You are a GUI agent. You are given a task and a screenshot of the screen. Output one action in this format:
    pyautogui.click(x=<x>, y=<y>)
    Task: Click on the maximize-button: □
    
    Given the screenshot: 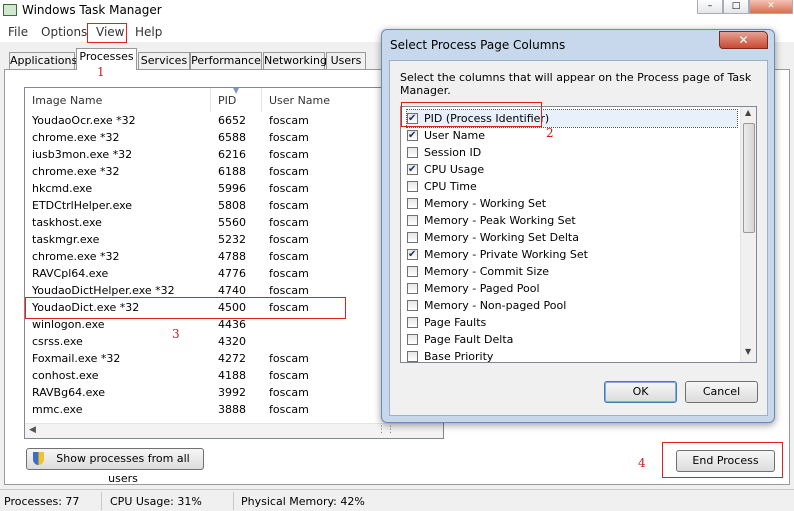 What is the action you would take?
    pyautogui.click(x=736, y=7)
    